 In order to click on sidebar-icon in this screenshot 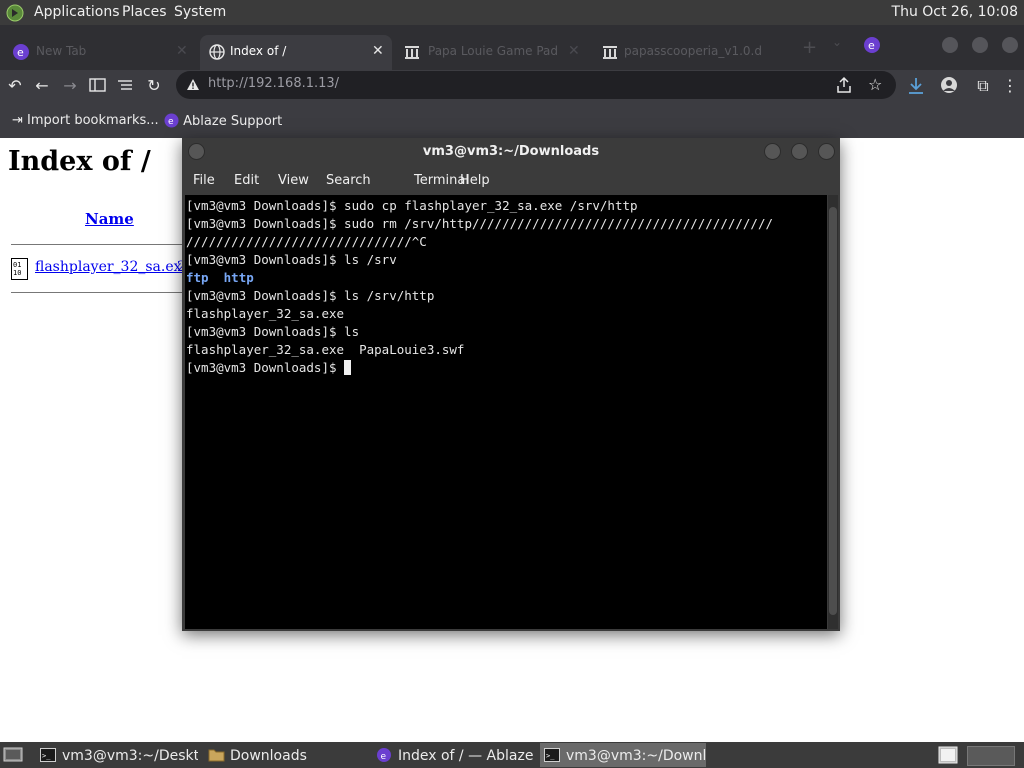, I will do `click(97, 85)`.